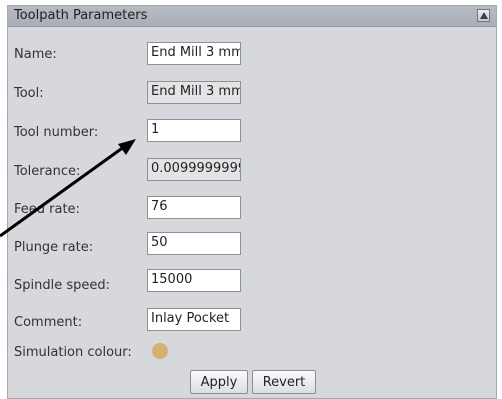 This screenshot has width=502, height=399. What do you see at coordinates (160, 351) in the screenshot?
I see `simulation-colour-swatch` at bounding box center [160, 351].